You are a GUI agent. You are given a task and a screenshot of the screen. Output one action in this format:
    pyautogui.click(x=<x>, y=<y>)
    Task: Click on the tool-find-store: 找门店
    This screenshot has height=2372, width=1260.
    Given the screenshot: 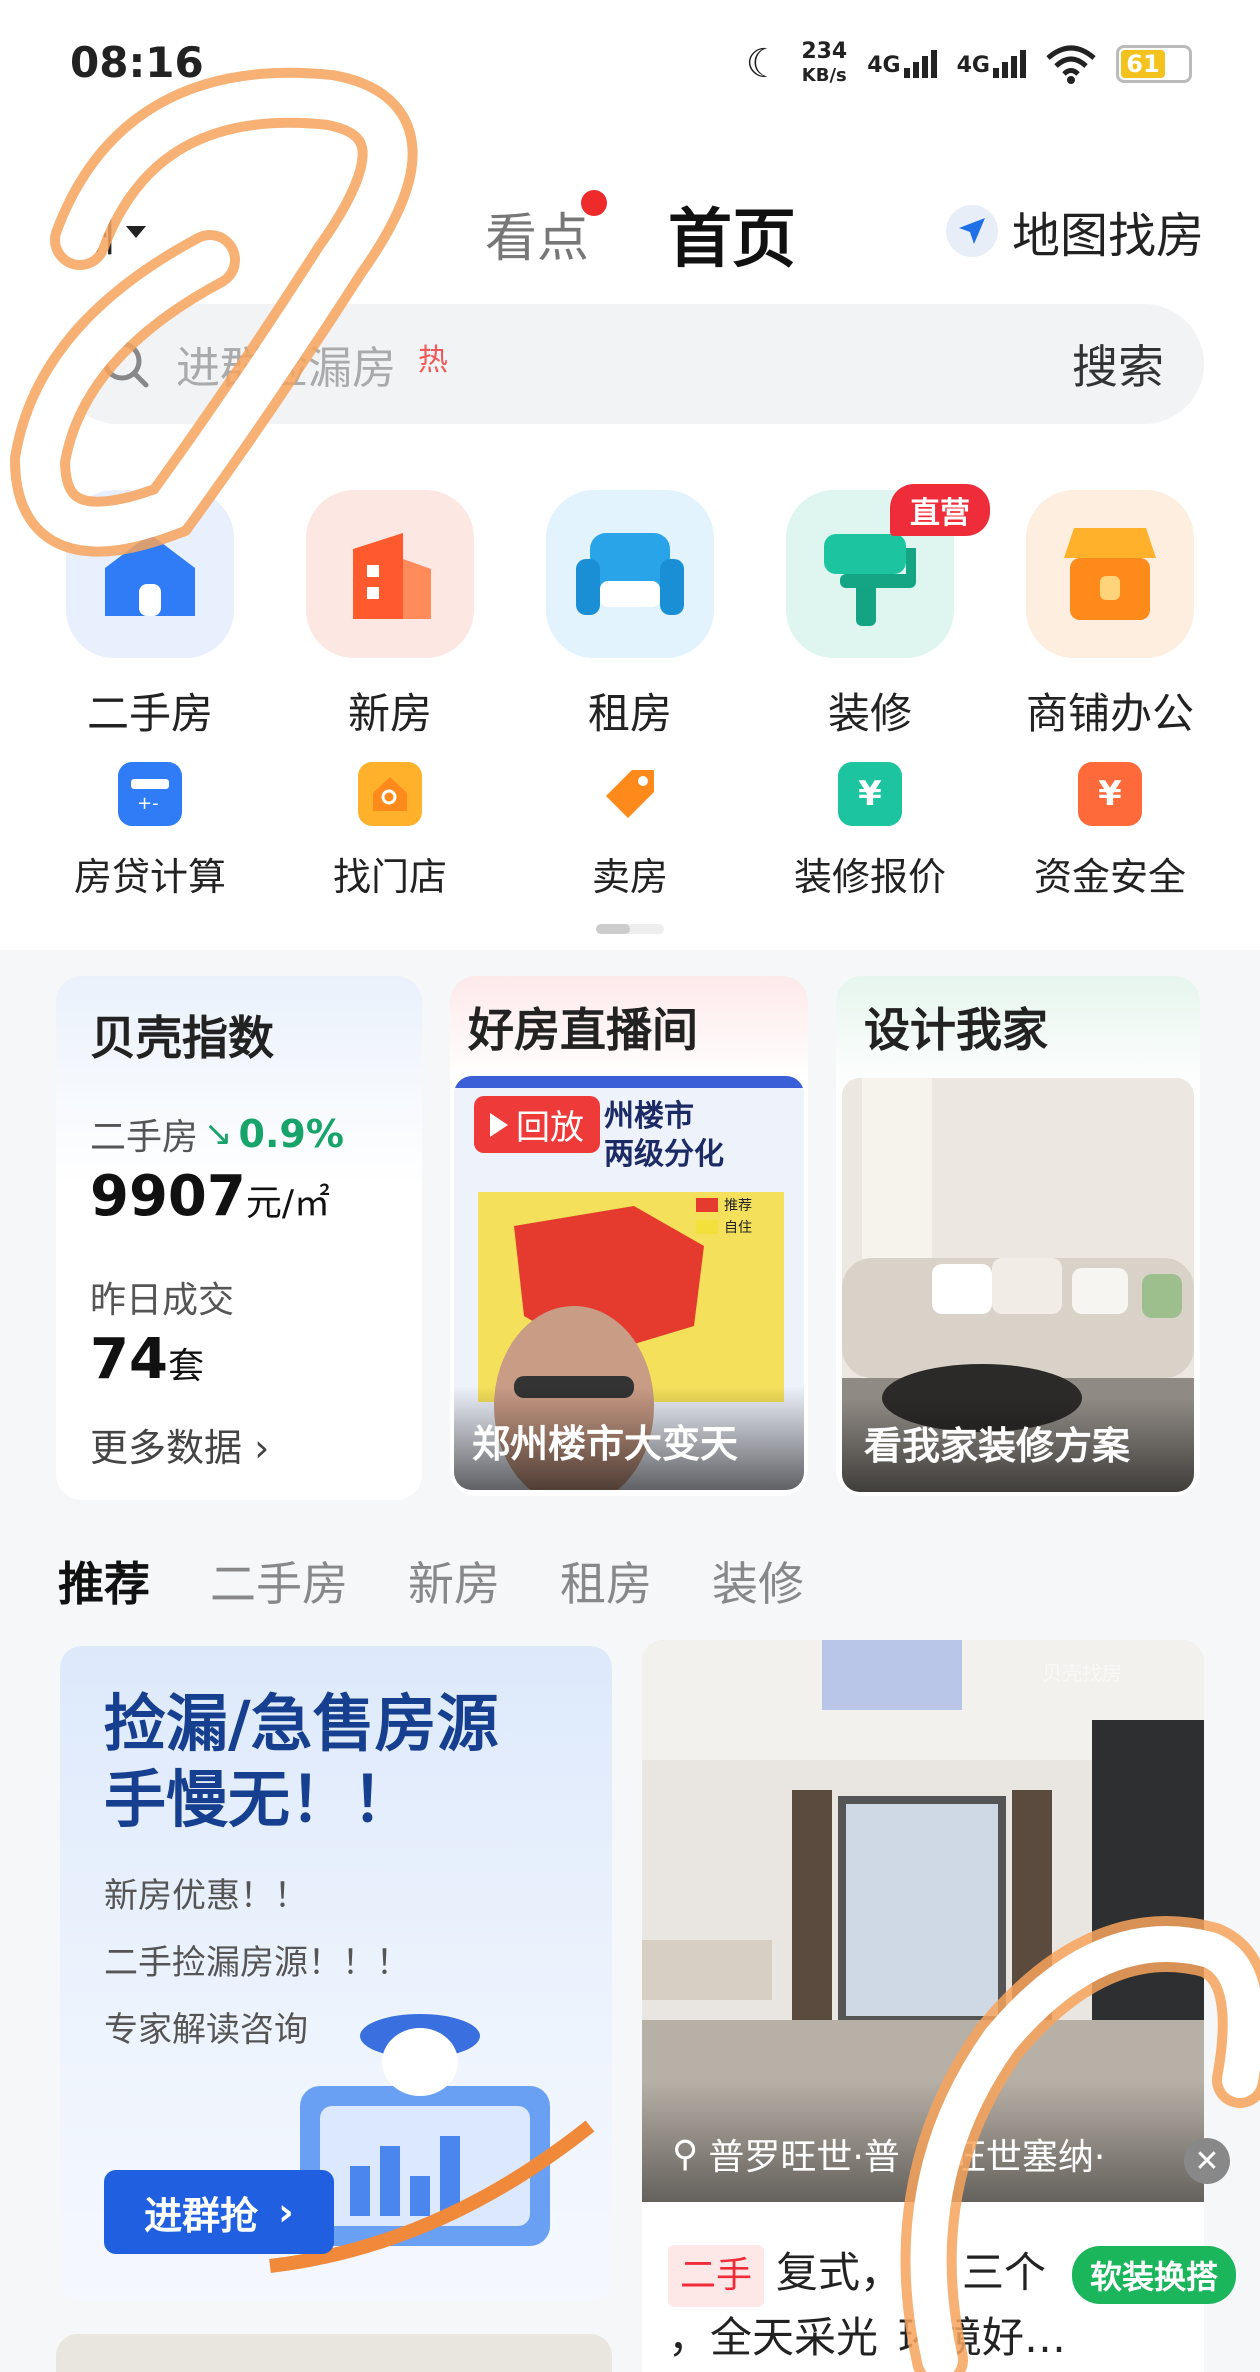 What is the action you would take?
    pyautogui.click(x=390, y=831)
    